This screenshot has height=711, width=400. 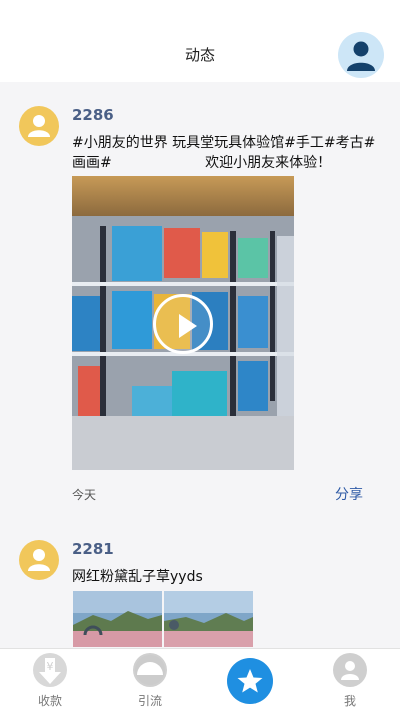 I want to click on tab-label: 我, so click(x=349, y=701).